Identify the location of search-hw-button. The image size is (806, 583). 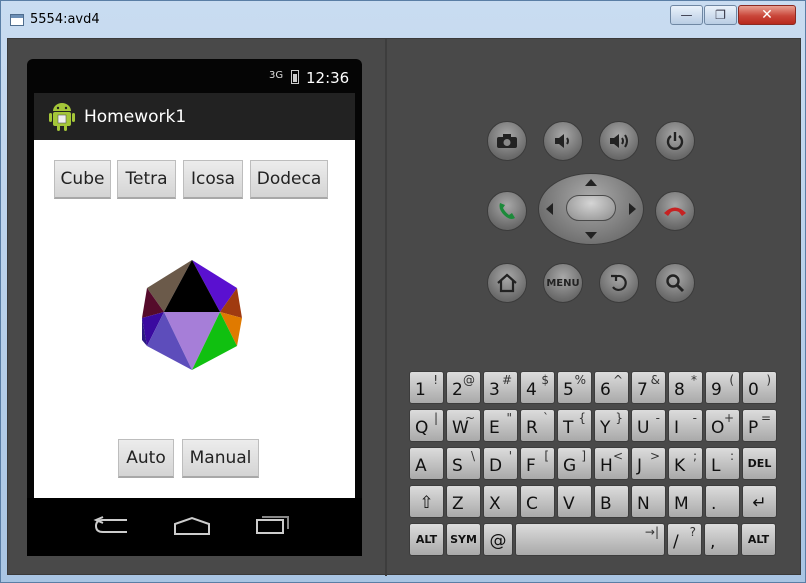
(675, 283).